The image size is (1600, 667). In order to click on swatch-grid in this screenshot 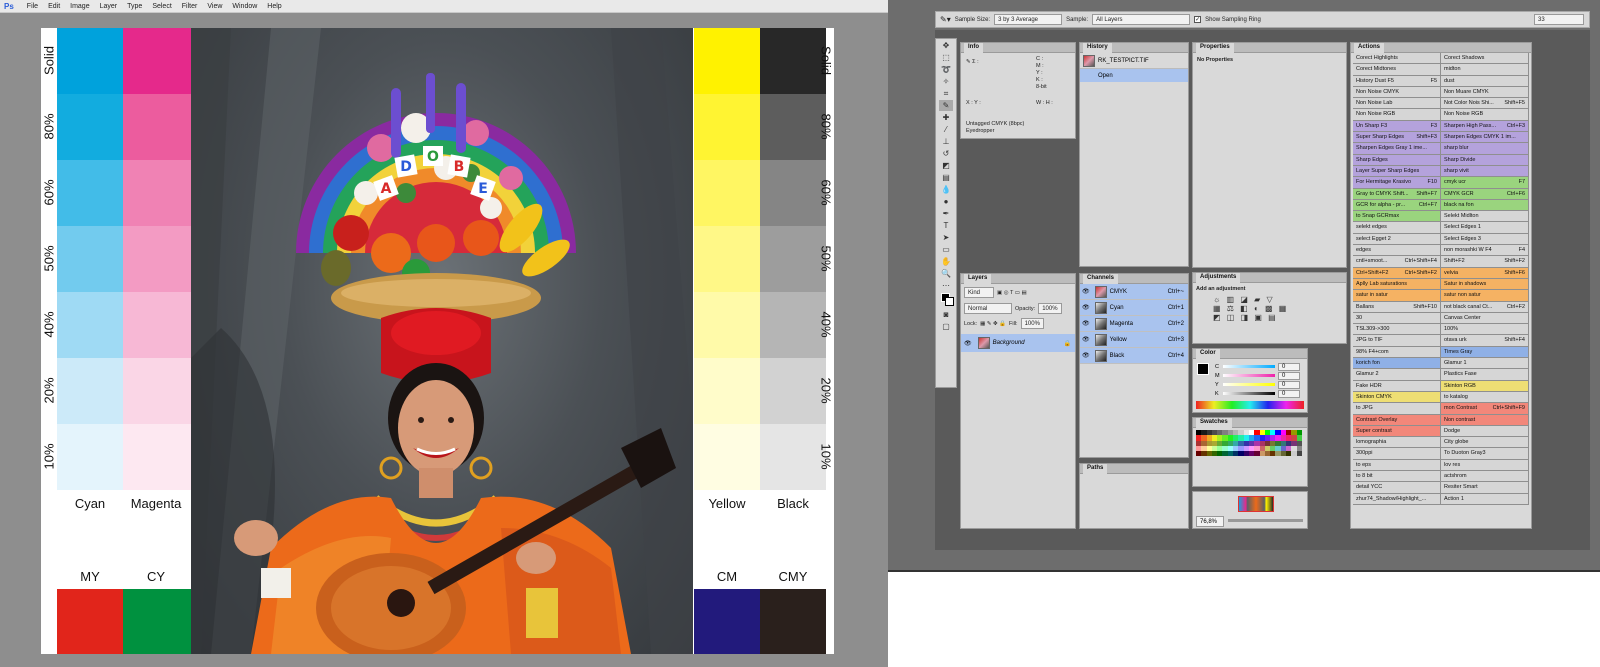, I will do `click(1250, 443)`.